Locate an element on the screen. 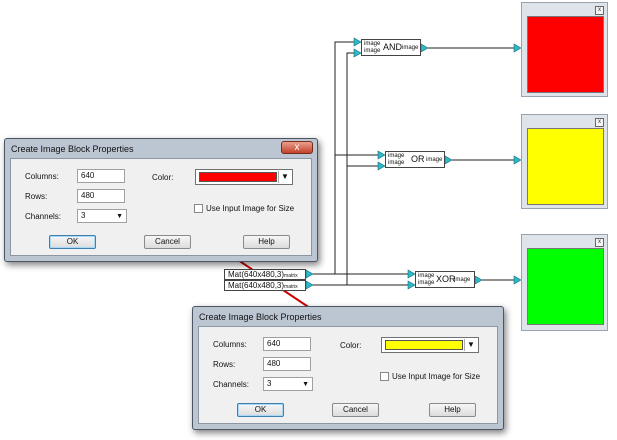  dialog-1-title: Create Image Block Properties is located at coordinates (72, 149).